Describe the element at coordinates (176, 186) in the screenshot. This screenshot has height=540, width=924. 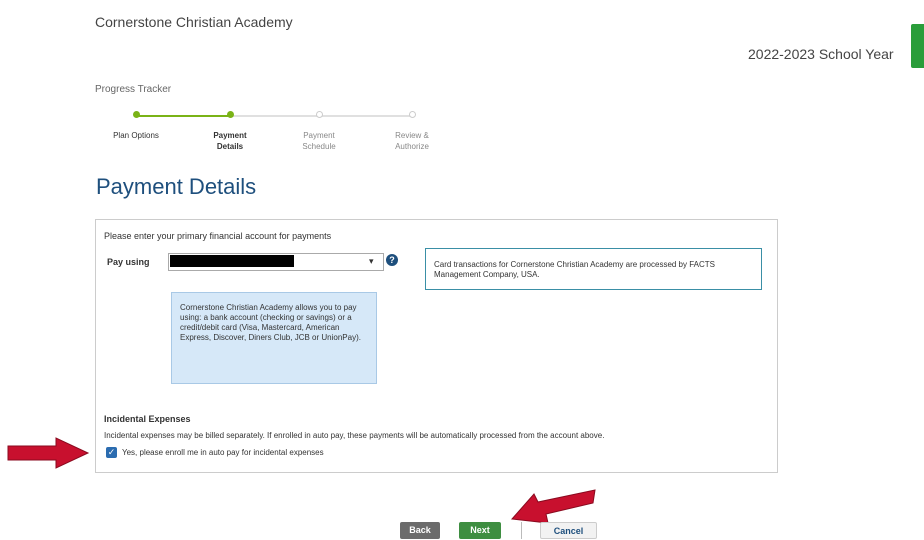
I see `page-title: Payment Details` at that location.